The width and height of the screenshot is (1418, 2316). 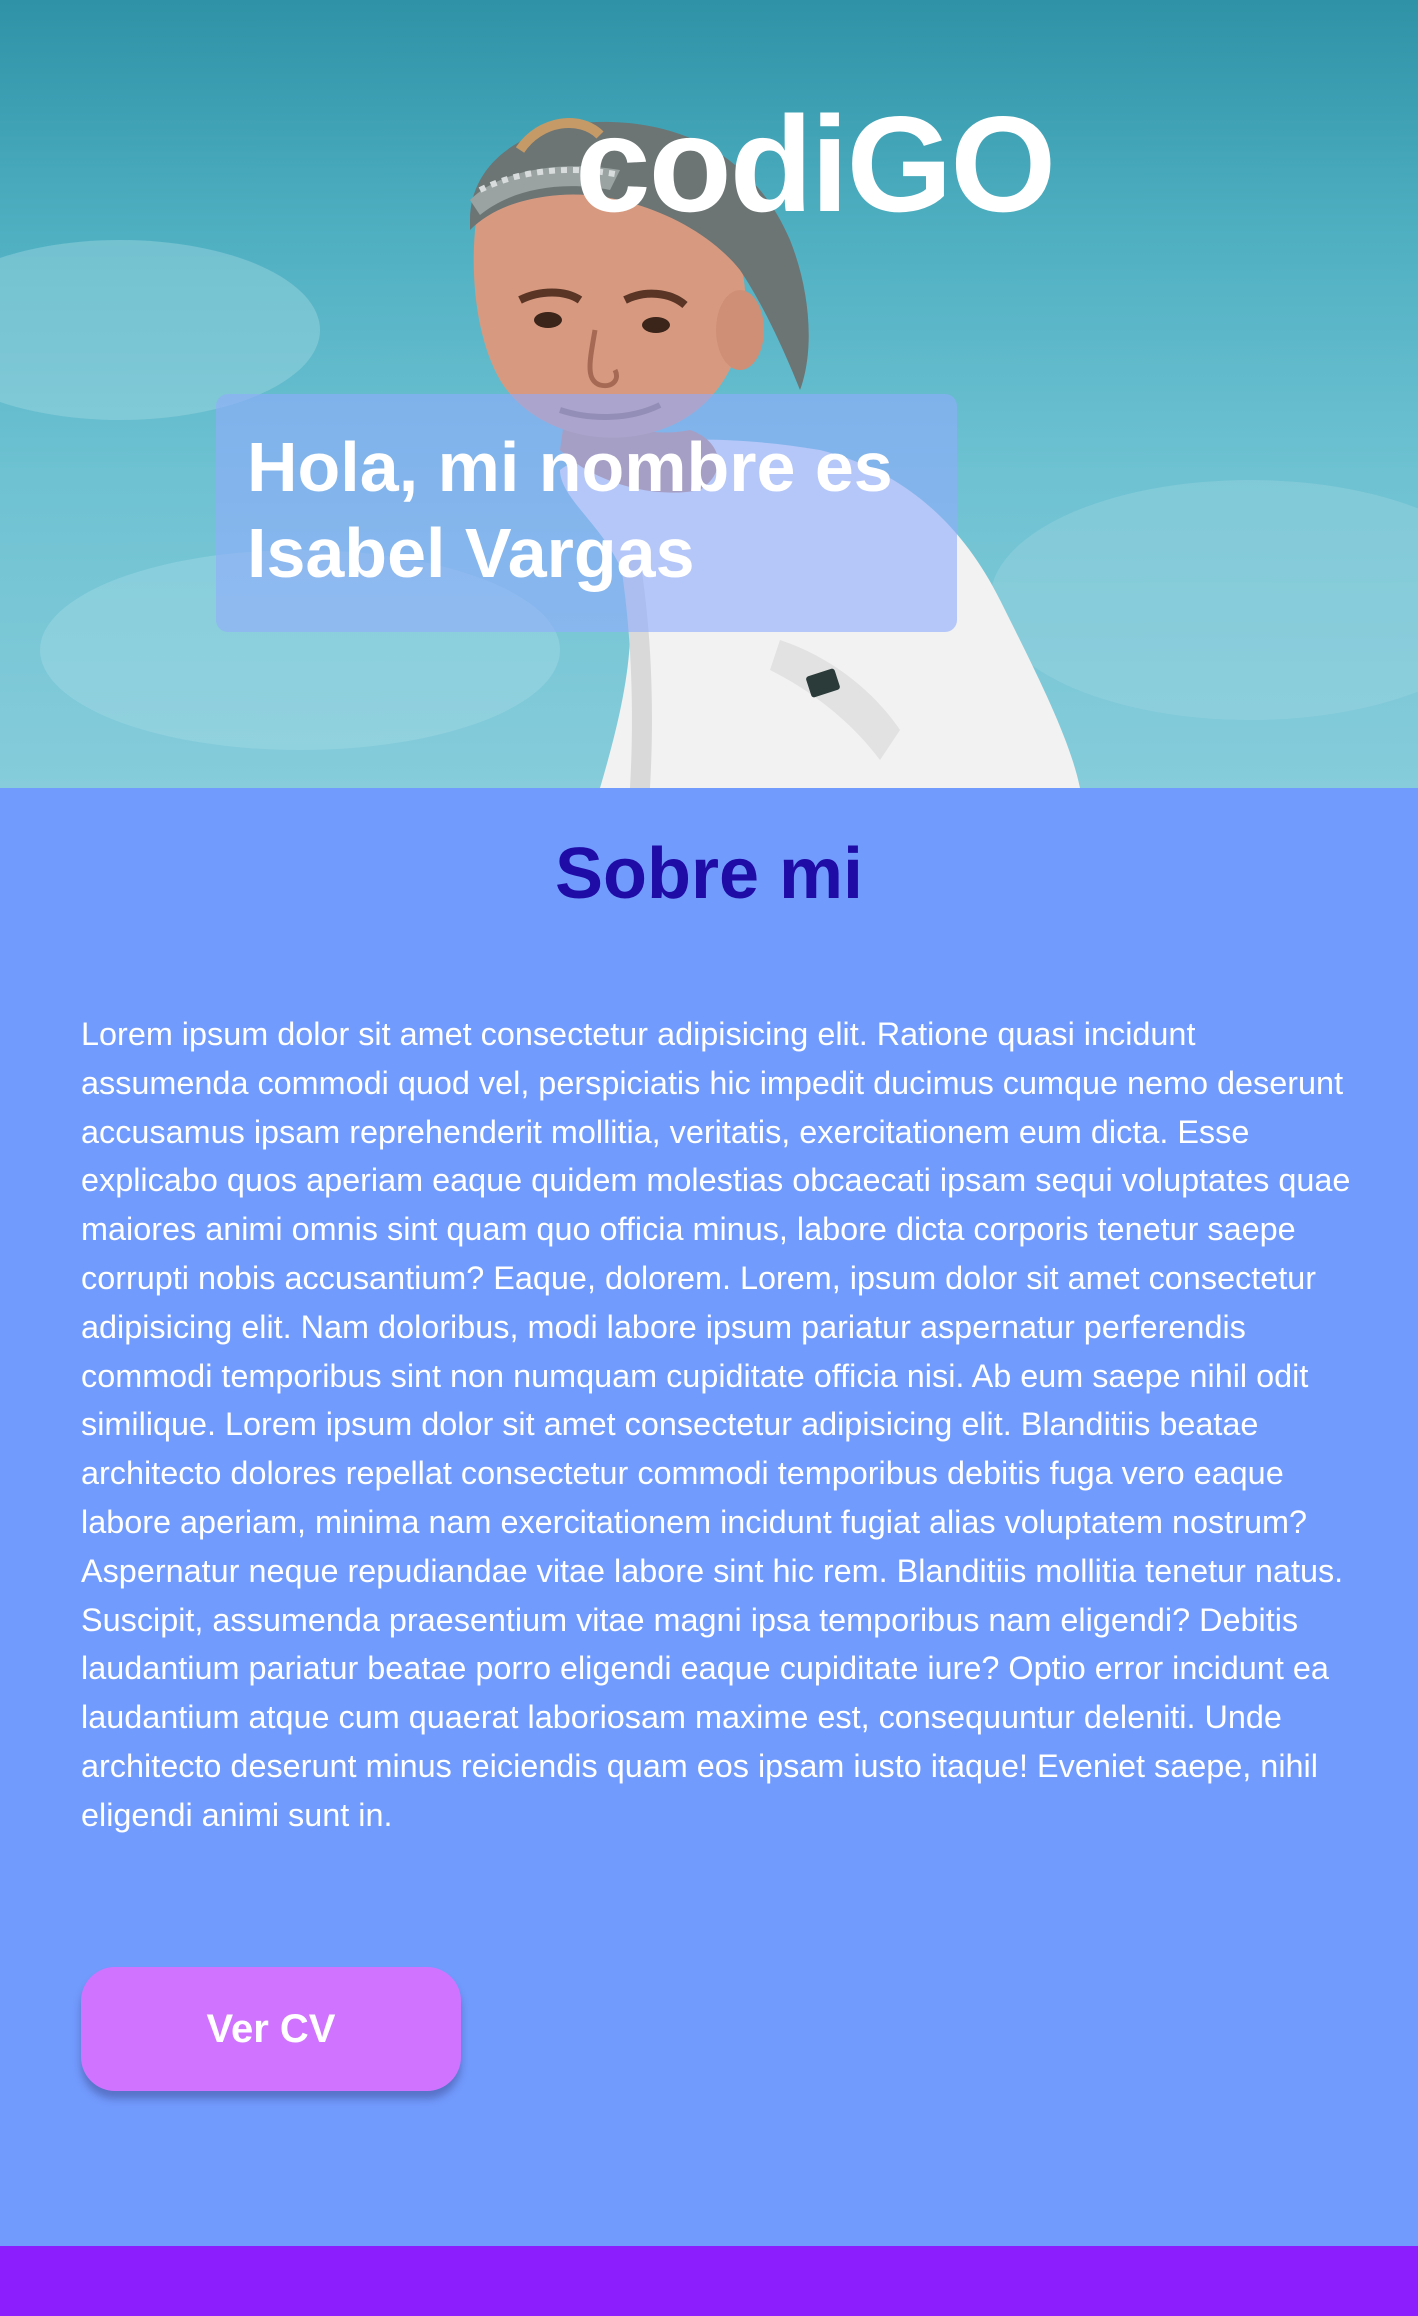 What do you see at coordinates (709, 2281) in the screenshot?
I see `footer-bar` at bounding box center [709, 2281].